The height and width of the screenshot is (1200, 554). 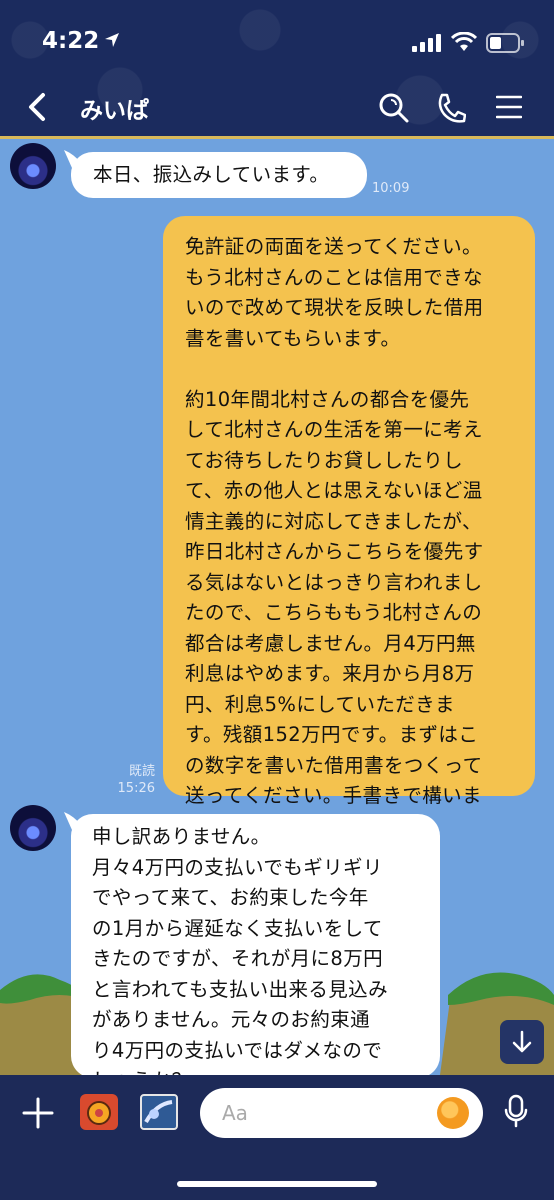 I want to click on message-line: 利息はやめます。来月から月8万, so click(x=330, y=673).